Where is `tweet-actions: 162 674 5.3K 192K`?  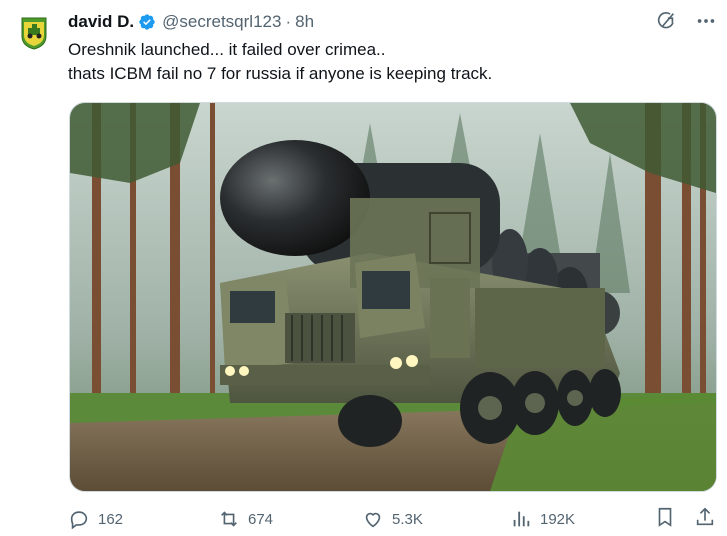
tweet-actions: 162 674 5.3K 192K is located at coordinates (392, 519).